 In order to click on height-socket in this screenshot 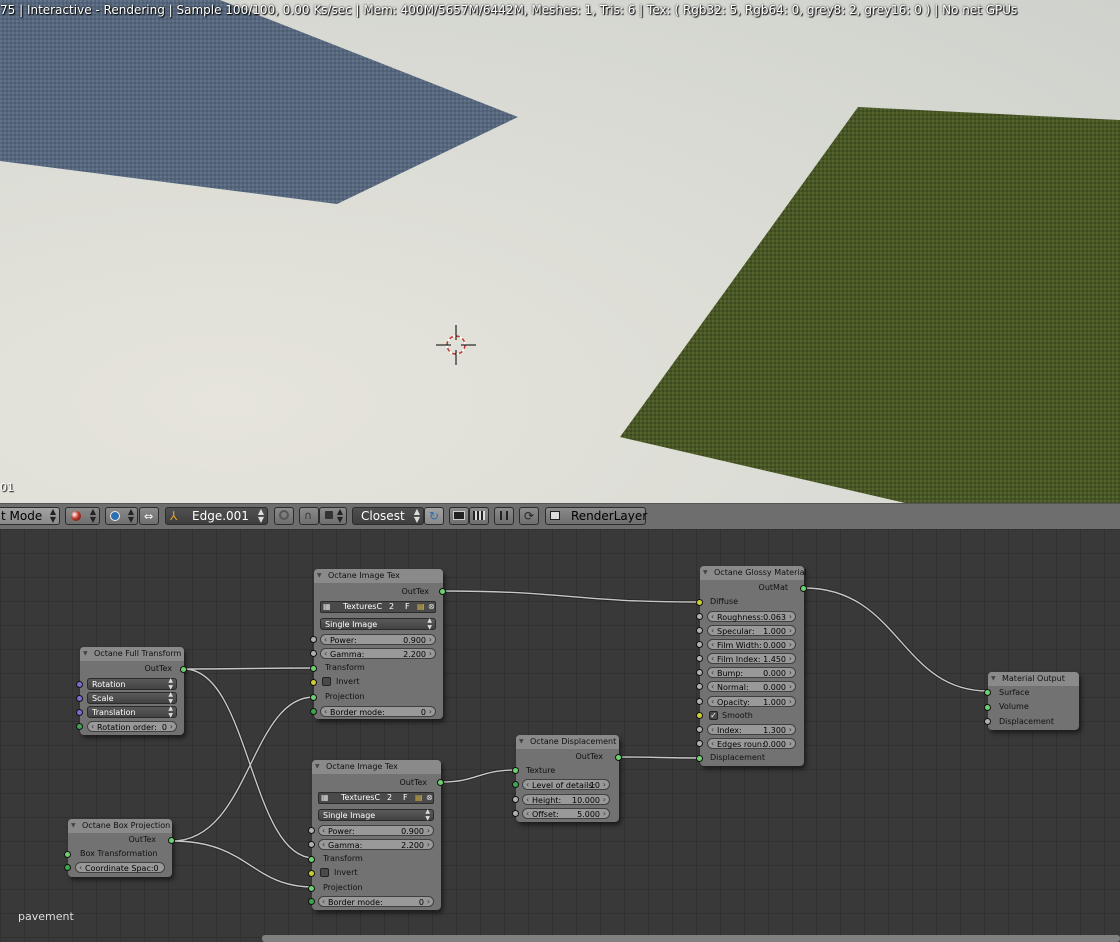, I will do `click(515, 799)`.